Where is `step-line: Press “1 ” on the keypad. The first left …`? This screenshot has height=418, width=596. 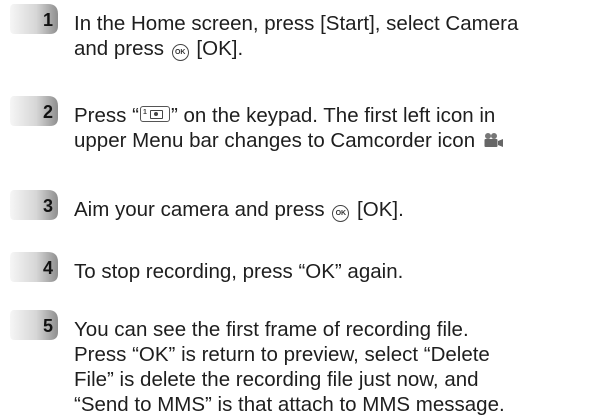 step-line: Press “1 ” on the keypad. The first left … is located at coordinates (334, 115).